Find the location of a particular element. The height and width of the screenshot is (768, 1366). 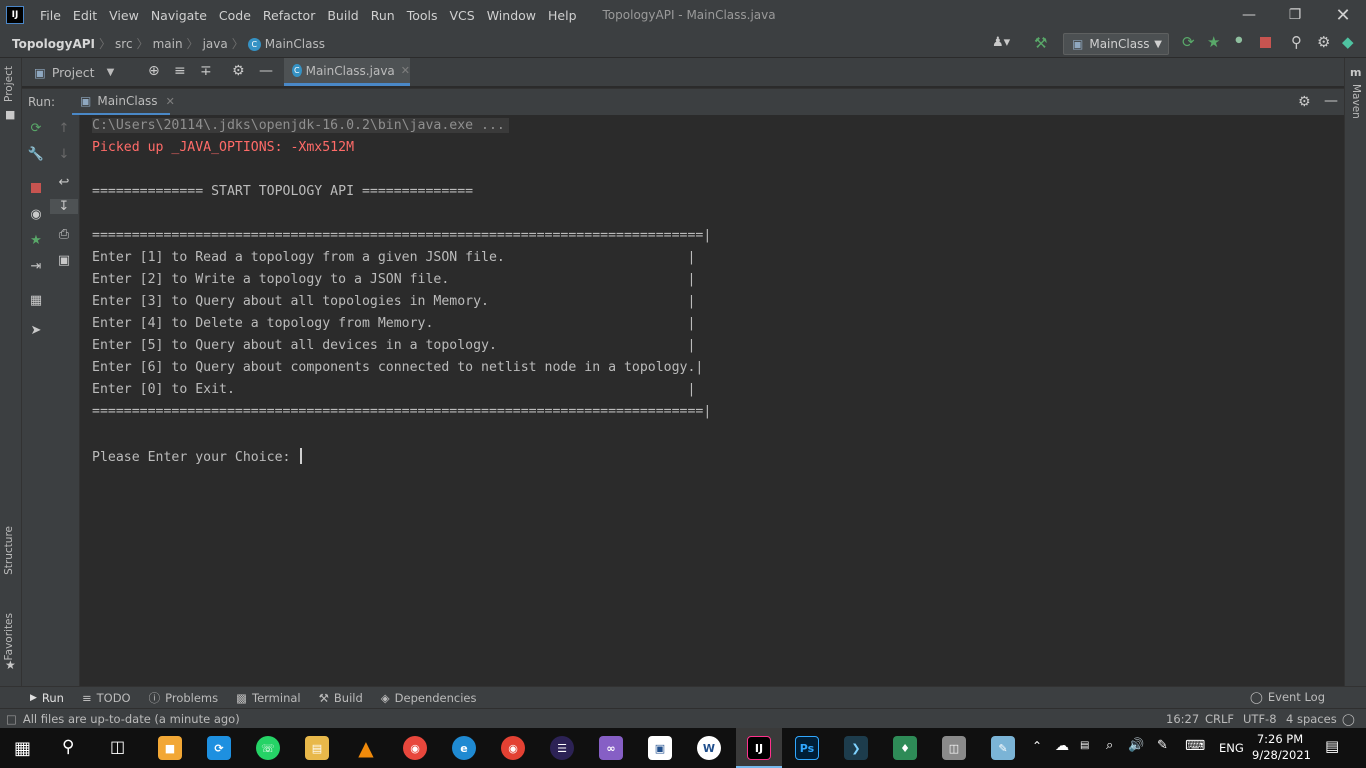

favorites-tool-tab: Favorites is located at coordinates (9, 636).